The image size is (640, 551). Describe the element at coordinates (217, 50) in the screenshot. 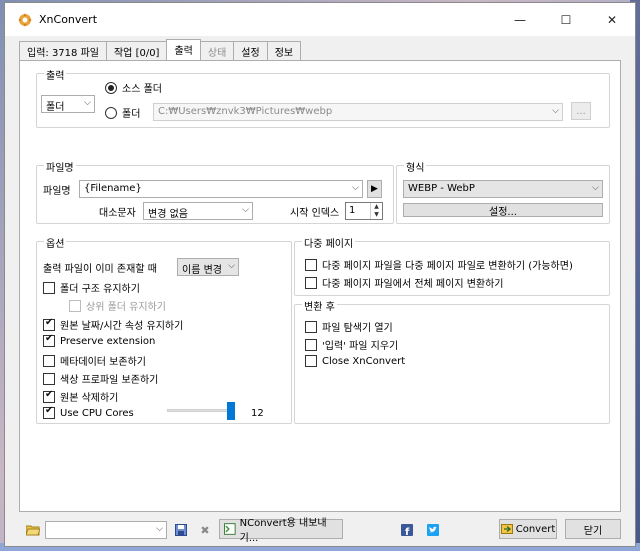

I see `tab-status: 상태` at that location.